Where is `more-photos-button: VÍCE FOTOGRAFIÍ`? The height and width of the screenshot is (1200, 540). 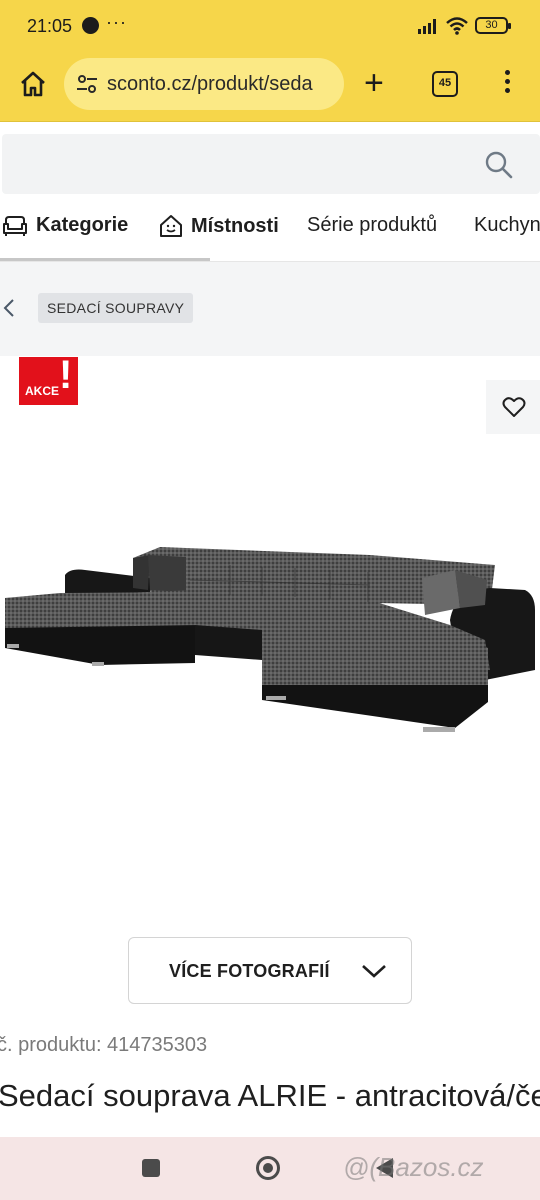 more-photos-button: VÍCE FOTOGRAFIÍ is located at coordinates (270, 970).